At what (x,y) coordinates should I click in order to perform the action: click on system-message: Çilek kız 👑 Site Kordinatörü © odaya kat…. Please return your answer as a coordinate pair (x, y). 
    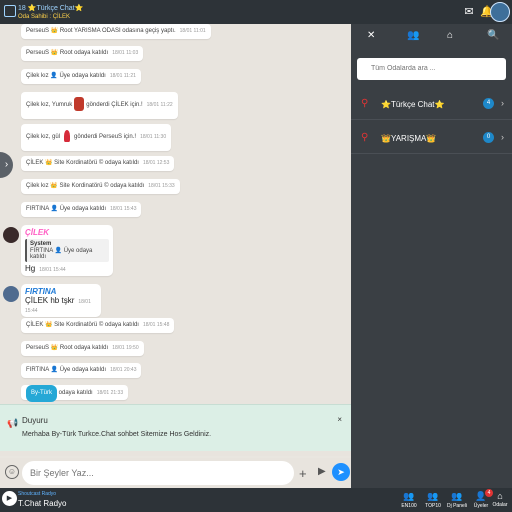
    Looking at the image, I should click on (100, 186).